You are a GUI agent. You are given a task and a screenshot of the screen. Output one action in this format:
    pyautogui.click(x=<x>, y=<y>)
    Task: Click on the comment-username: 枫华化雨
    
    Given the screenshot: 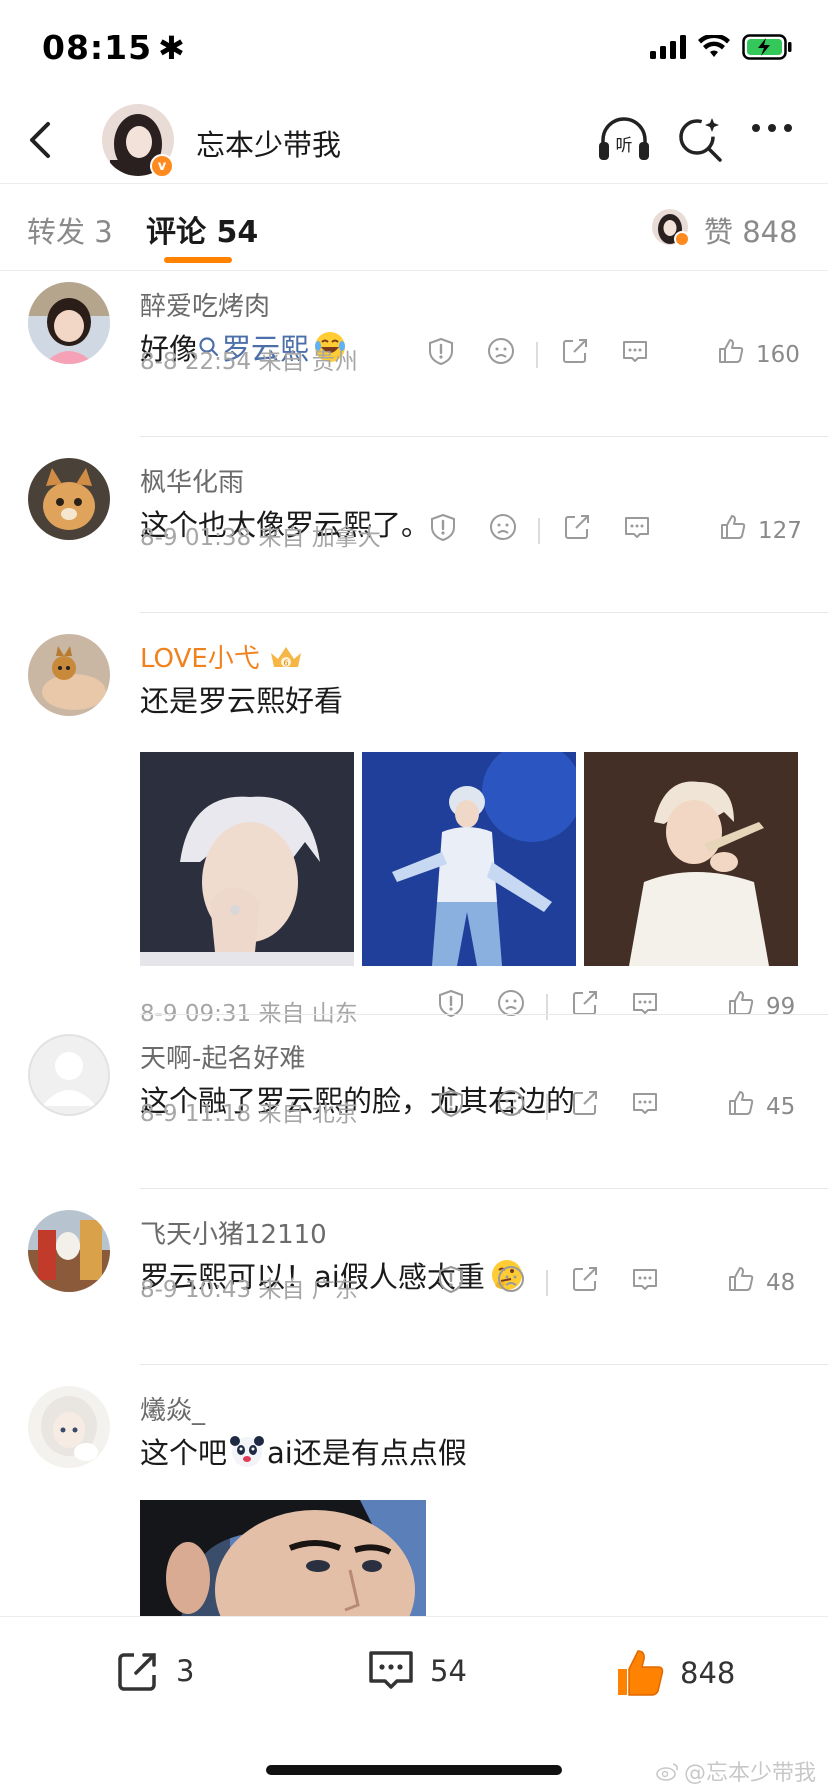 What is the action you would take?
    pyautogui.click(x=192, y=480)
    